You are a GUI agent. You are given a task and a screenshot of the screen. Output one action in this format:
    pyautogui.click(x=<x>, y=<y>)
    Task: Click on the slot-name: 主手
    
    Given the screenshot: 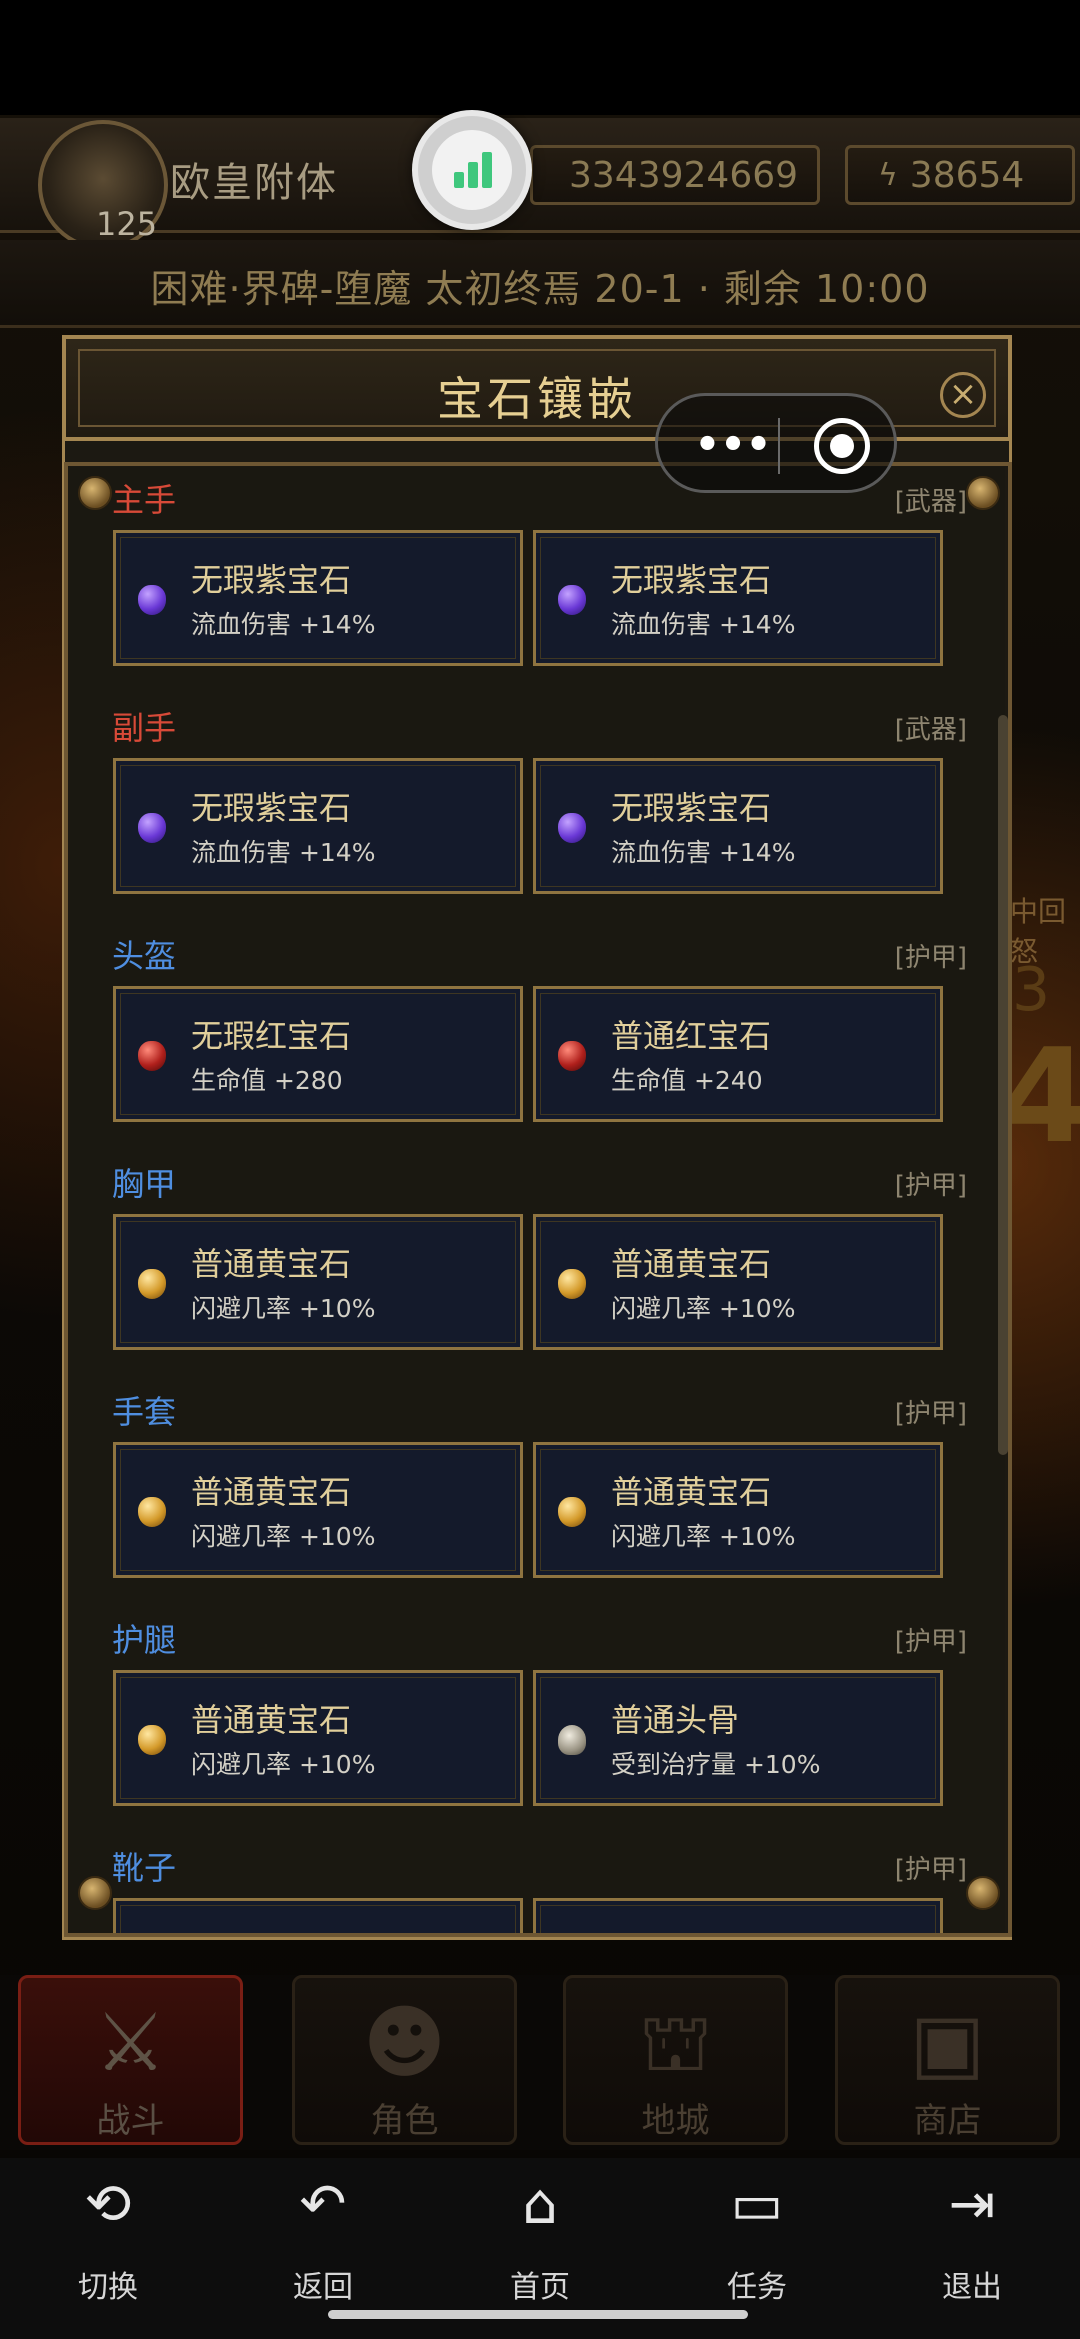 What is the action you would take?
    pyautogui.click(x=144, y=500)
    